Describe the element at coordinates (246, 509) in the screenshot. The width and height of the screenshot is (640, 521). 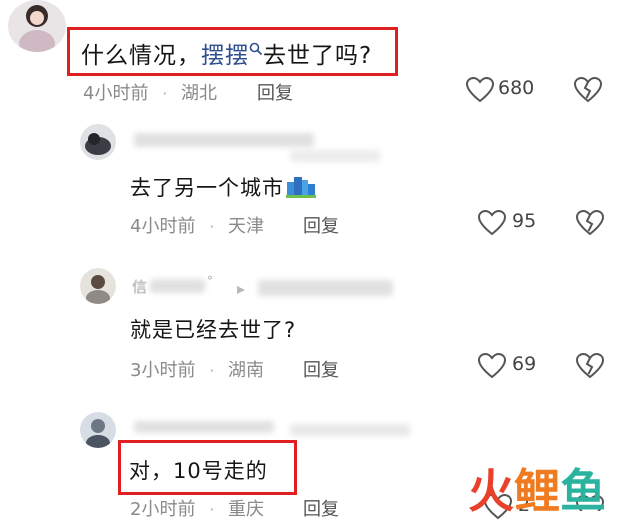
I see `reply-location: 重庆` at that location.